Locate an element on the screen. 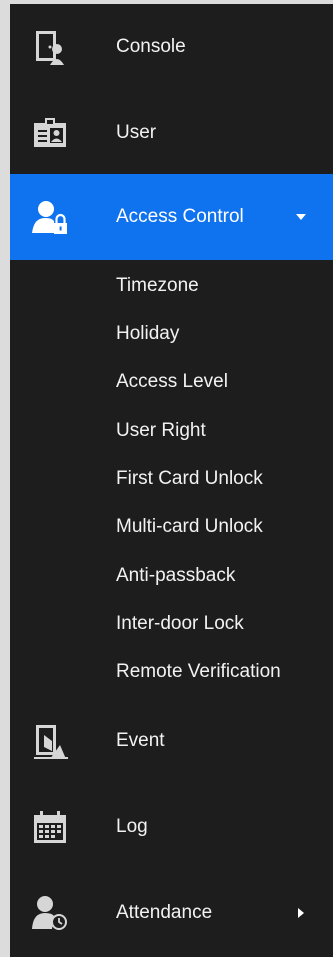  submenu-item-multi-card-unlock: Multi-card Unlock is located at coordinates (189, 527).